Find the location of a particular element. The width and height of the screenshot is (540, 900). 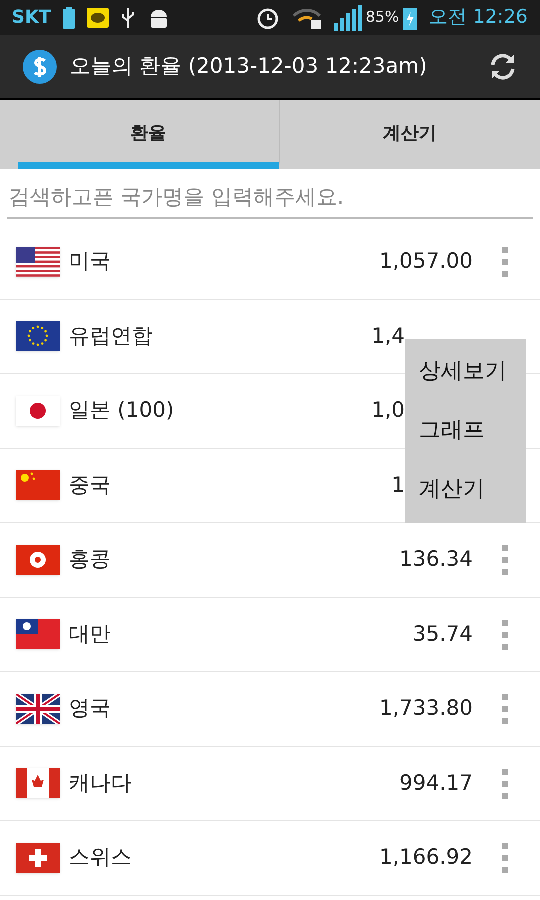

dollar-icon is located at coordinates (40, 66).